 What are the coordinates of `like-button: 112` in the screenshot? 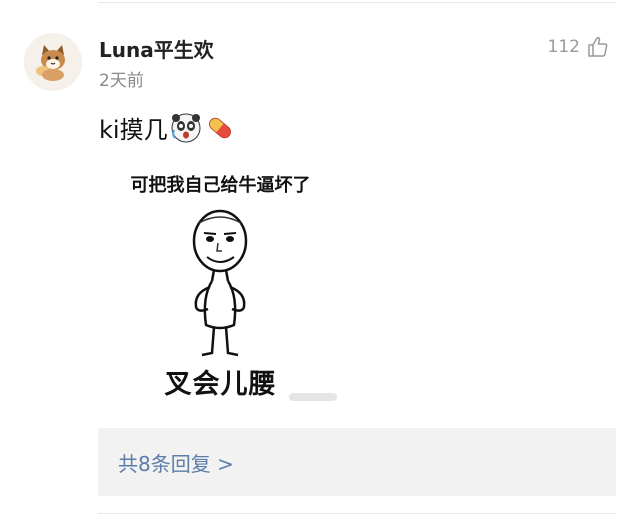 It's located at (579, 47).